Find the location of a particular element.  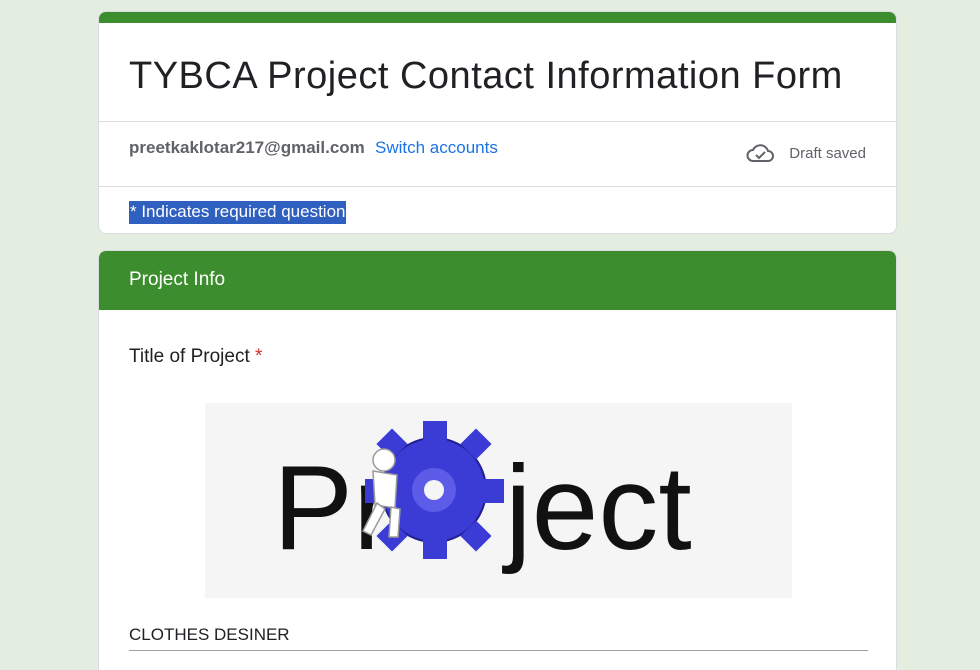

required-note: * Indicates required question is located at coordinates (238, 212).